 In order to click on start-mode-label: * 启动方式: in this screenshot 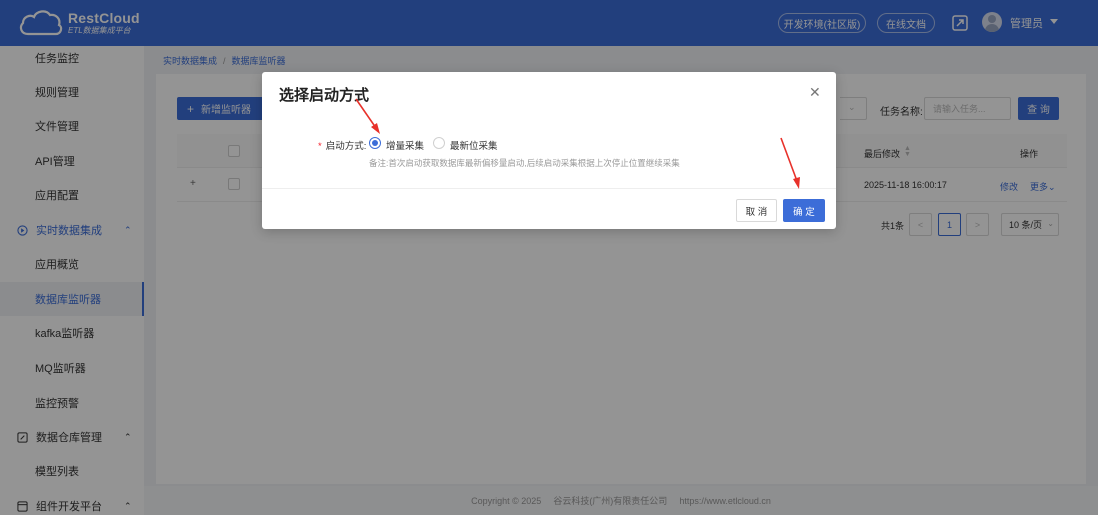, I will do `click(342, 145)`.